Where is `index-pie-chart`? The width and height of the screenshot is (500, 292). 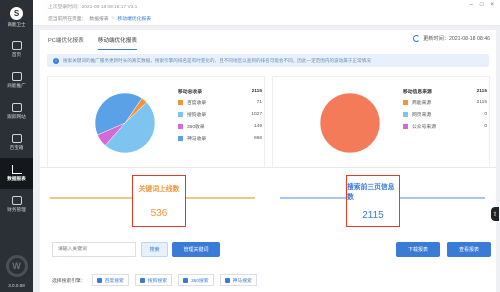 index-pie-chart is located at coordinates (125, 123).